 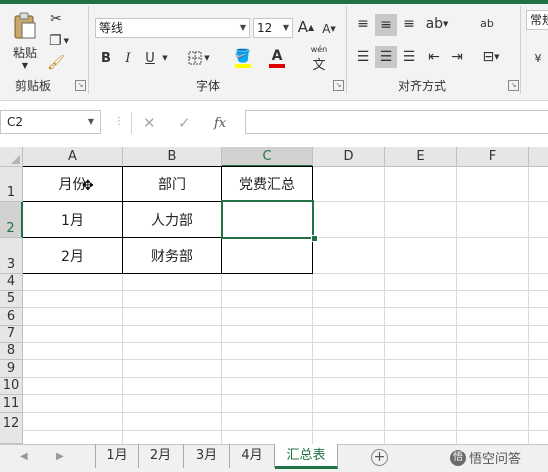 What do you see at coordinates (421, 157) in the screenshot?
I see `column-header-e: E` at bounding box center [421, 157].